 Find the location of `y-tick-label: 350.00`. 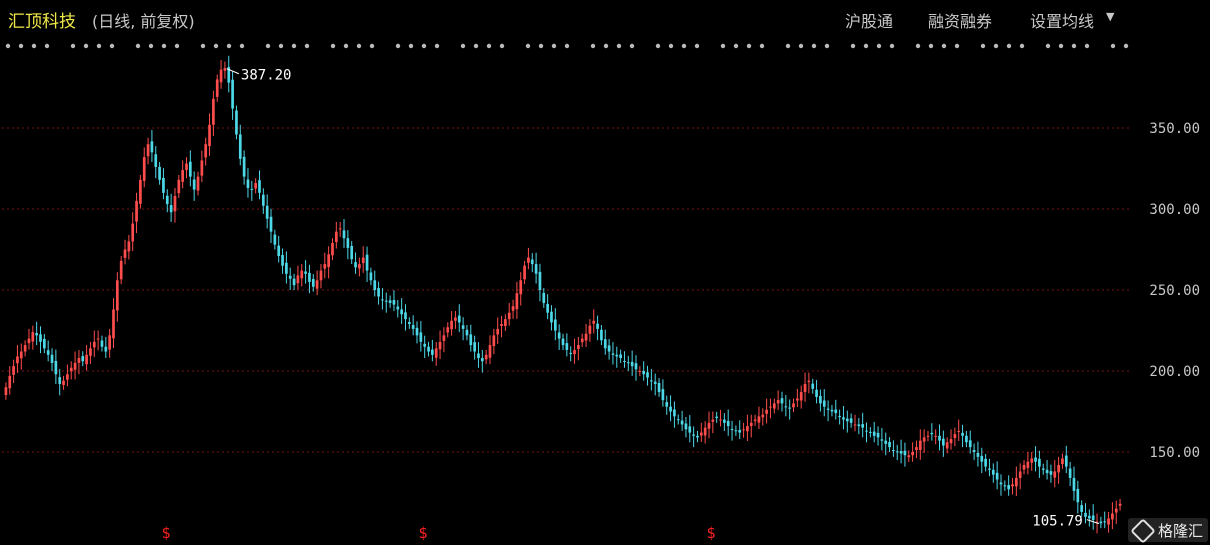

y-tick-label: 350.00 is located at coordinates (1174, 129).